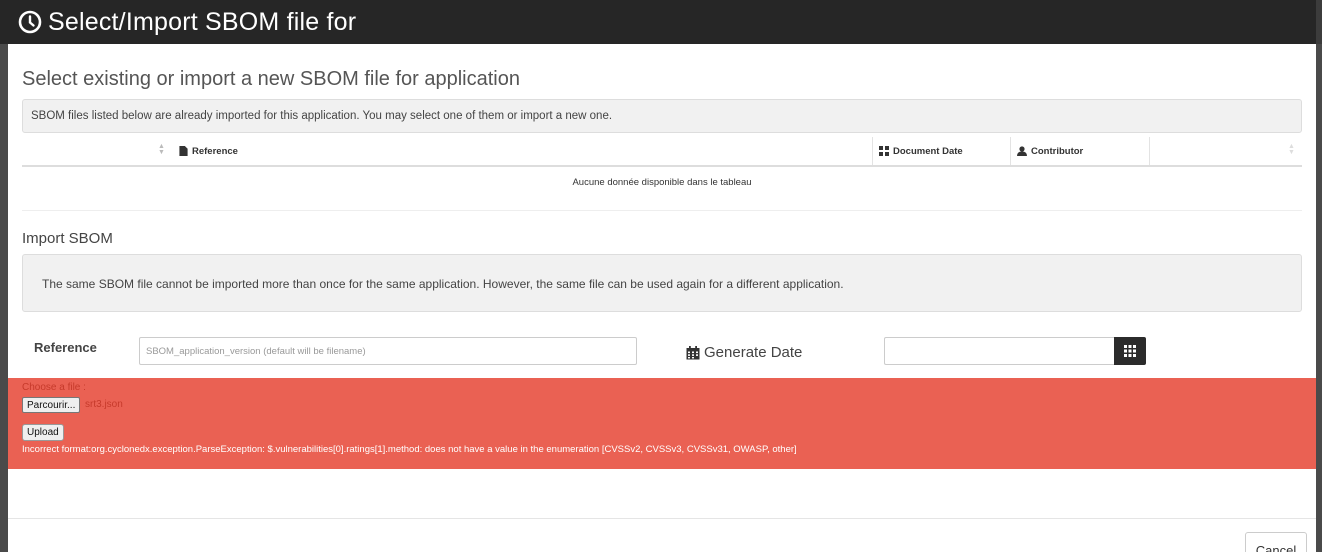  Describe the element at coordinates (1276, 542) in the screenshot. I see `cancel-button: Cancel` at that location.